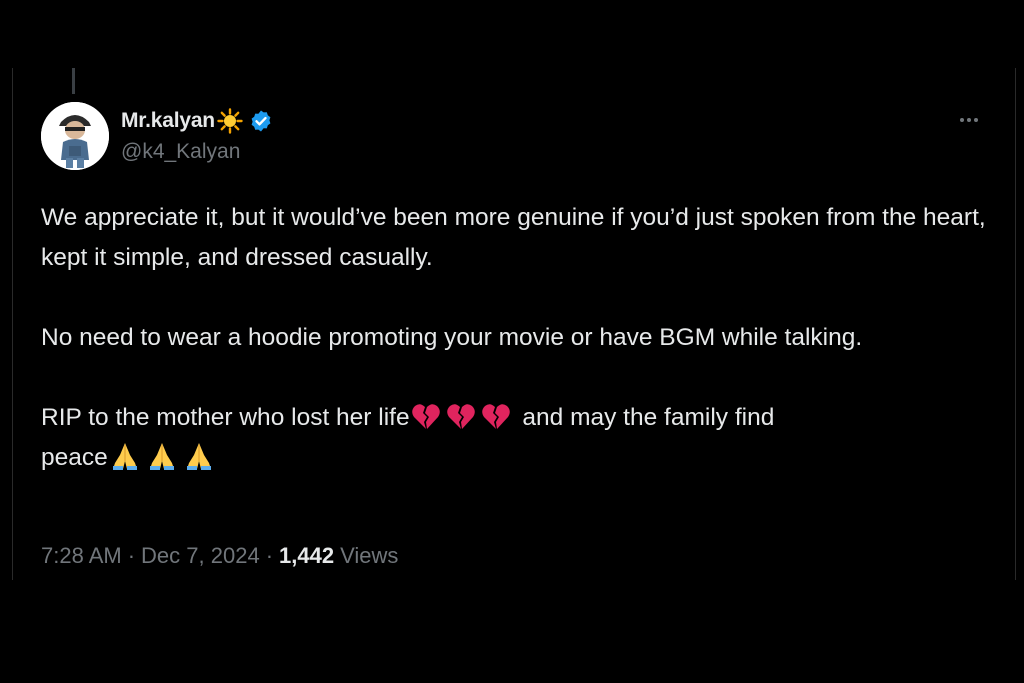  I want to click on tweet-metadata: 7:28 AM · Dec 7, 2024 · 1,442 Views, so click(219, 556).